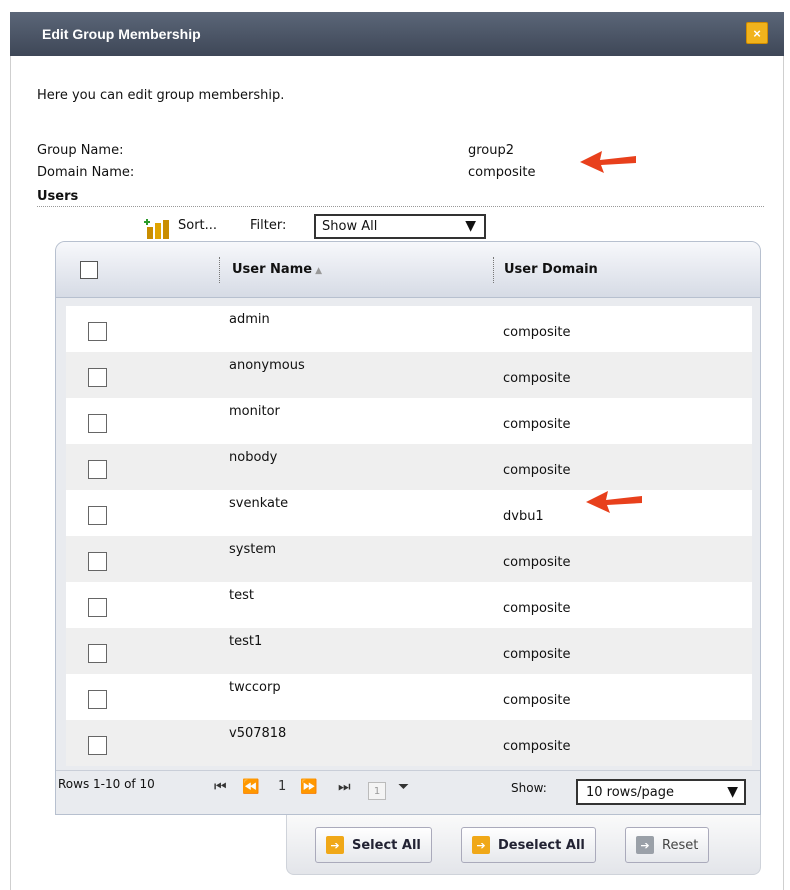  I want to click on table-row: v507818 composite, so click(409, 743).